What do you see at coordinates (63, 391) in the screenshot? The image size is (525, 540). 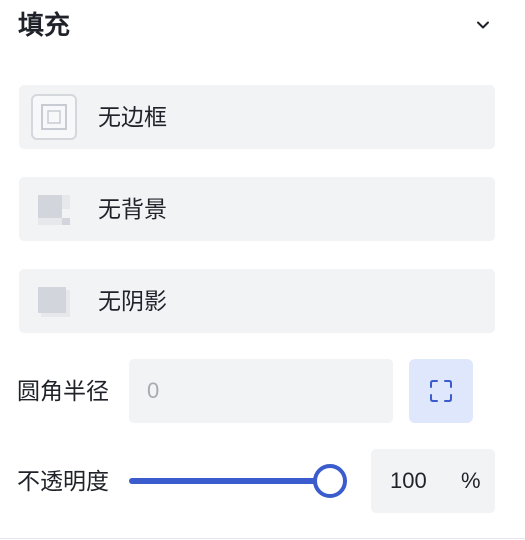 I see `corner-radius-label: 圆角半径` at bounding box center [63, 391].